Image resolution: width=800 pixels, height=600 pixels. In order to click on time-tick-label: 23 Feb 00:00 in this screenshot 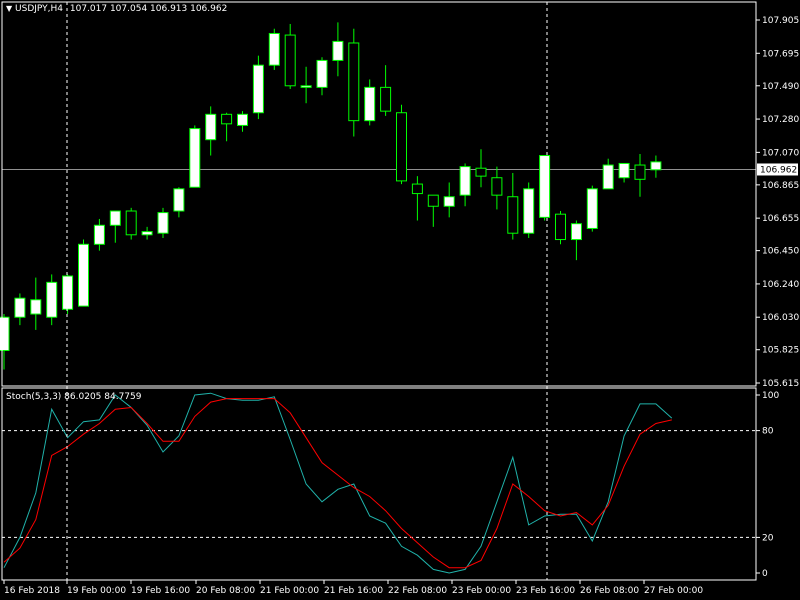, I will do `click(481, 591)`.